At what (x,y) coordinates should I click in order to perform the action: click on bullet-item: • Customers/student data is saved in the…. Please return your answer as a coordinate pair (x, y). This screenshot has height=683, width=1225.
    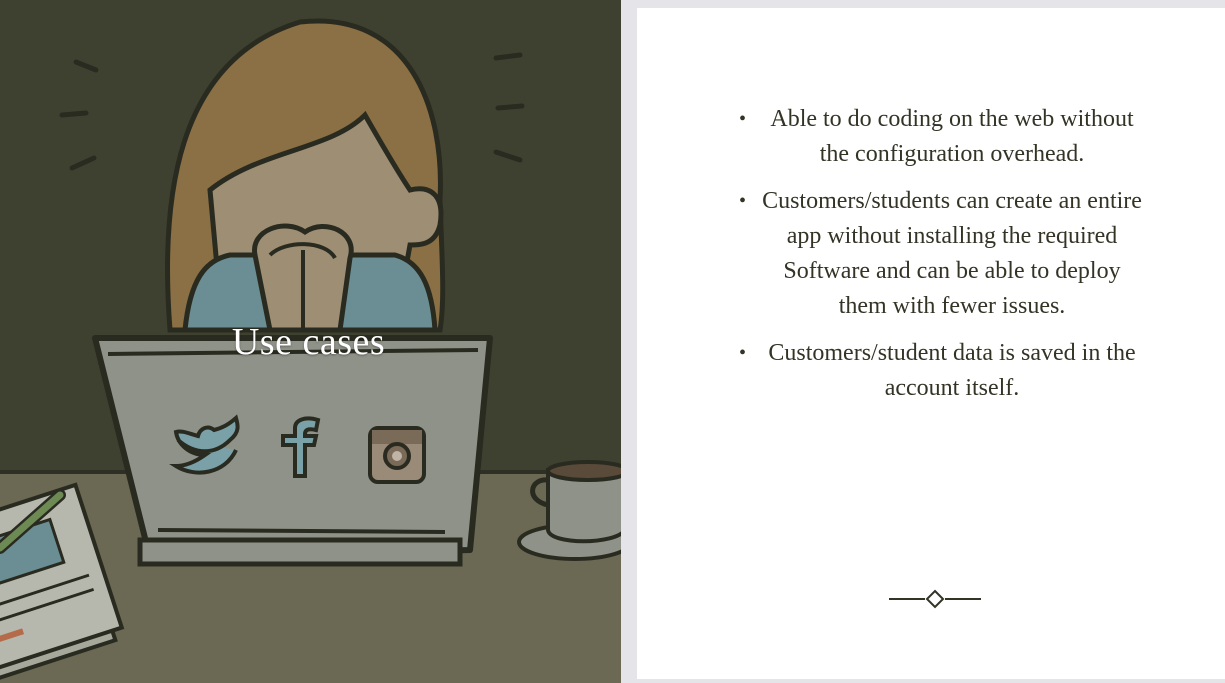
    Looking at the image, I should click on (943, 371).